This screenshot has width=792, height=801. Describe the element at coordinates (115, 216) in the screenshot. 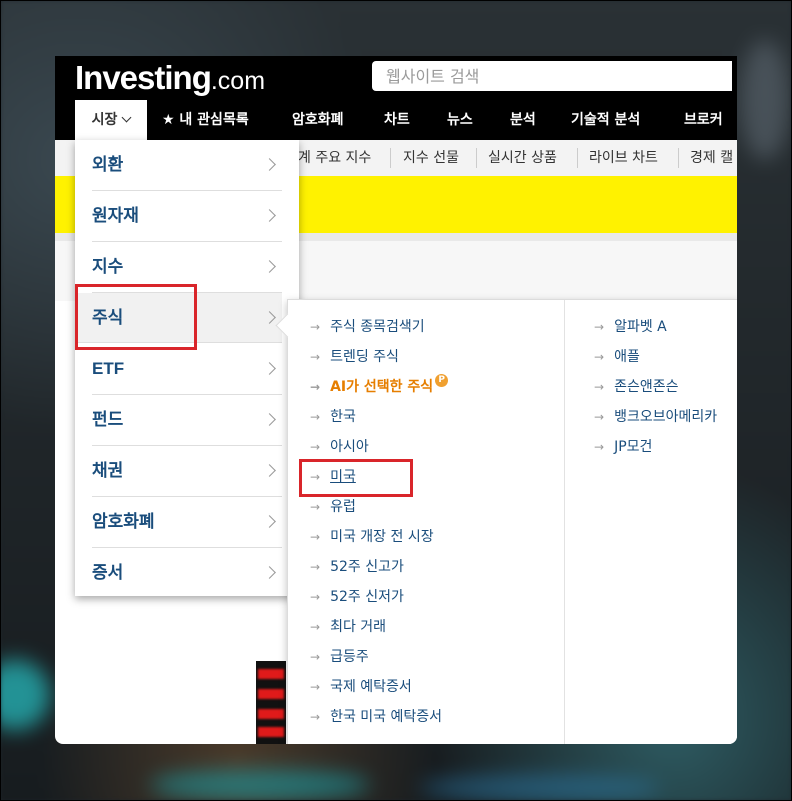

I see `menu-item-label: 원자재` at that location.